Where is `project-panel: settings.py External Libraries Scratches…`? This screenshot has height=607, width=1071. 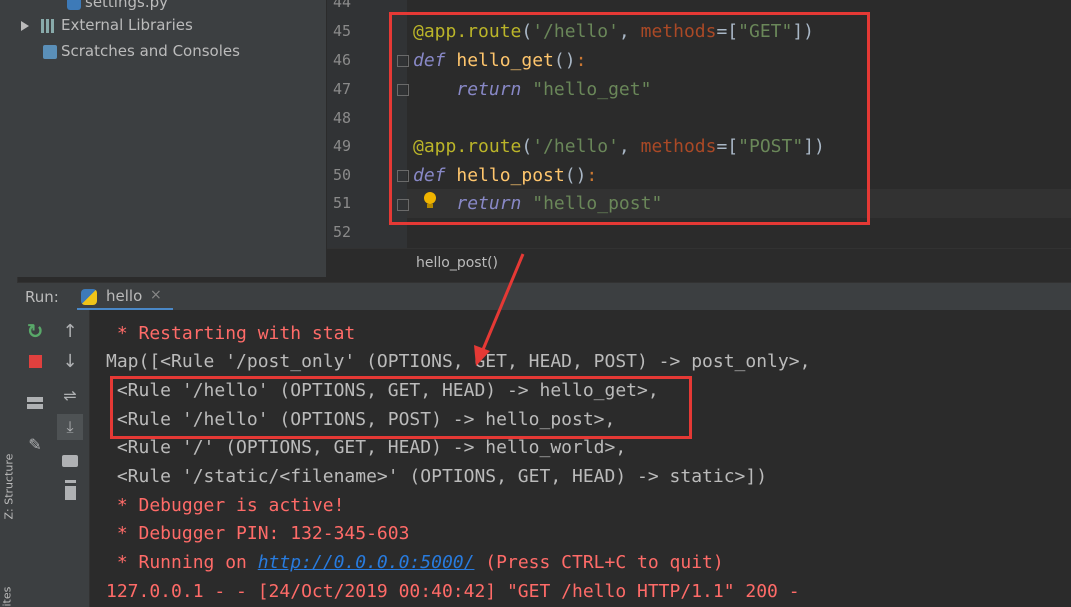 project-panel: settings.py External Libraries Scratches… is located at coordinates (171, 138).